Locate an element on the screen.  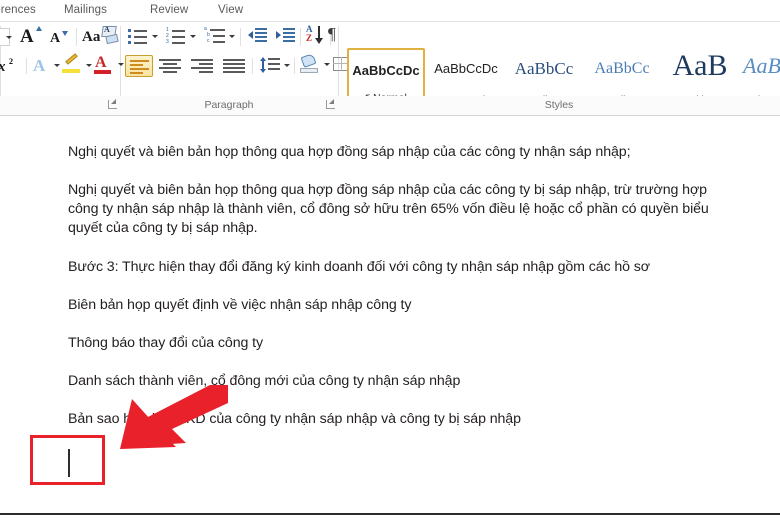
clear-formatting-eraser-icon is located at coordinates (112, 39).